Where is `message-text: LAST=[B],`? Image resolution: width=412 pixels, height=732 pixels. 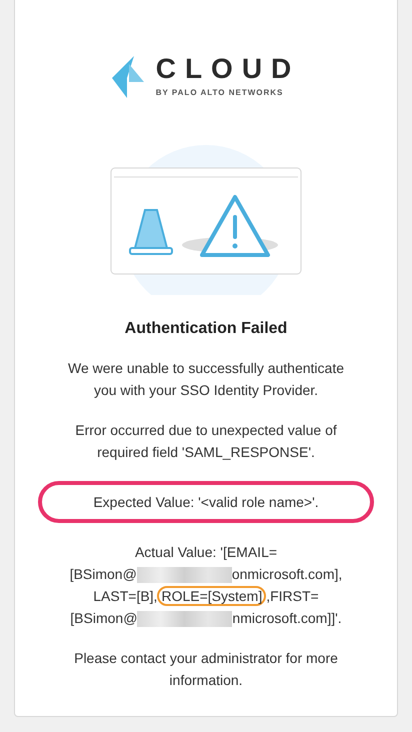
message-text: LAST=[B], is located at coordinates (125, 596).